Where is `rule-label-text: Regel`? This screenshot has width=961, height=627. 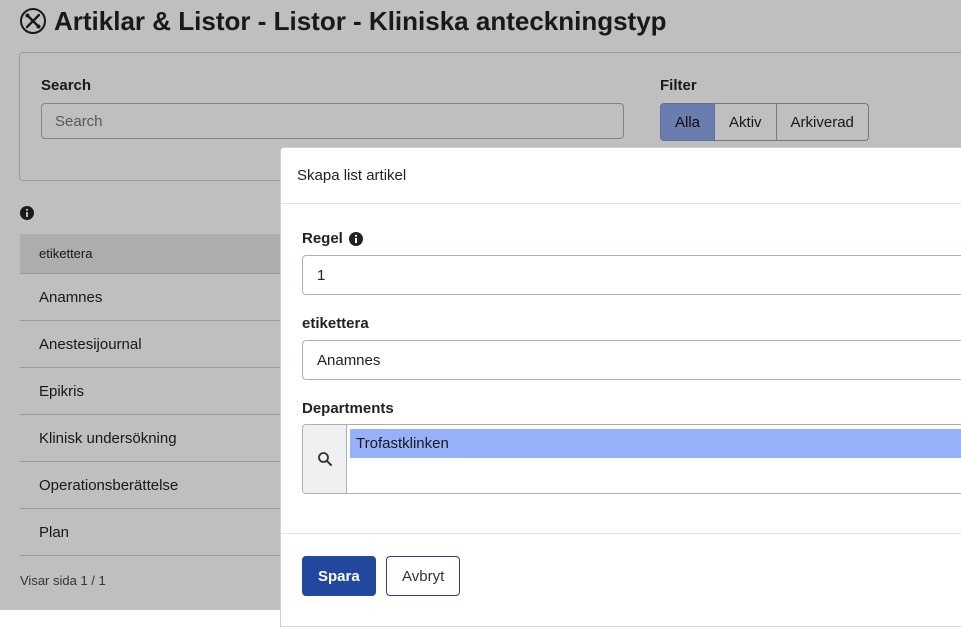
rule-label-text: Regel is located at coordinates (322, 238).